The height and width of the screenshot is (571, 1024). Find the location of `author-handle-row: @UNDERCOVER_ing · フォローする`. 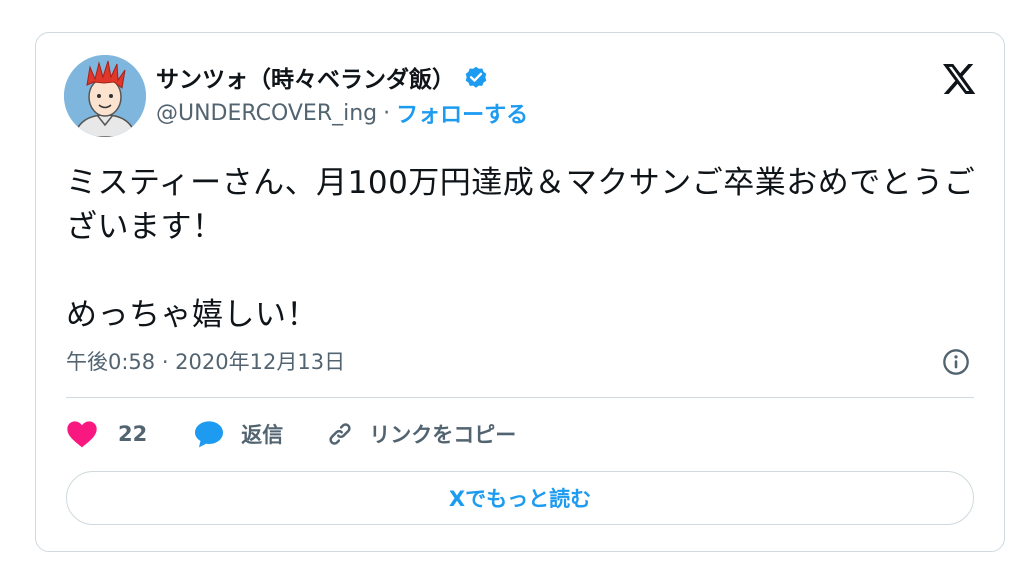

author-handle-row: @UNDERCOVER_ing · フォローする is located at coordinates (342, 113).